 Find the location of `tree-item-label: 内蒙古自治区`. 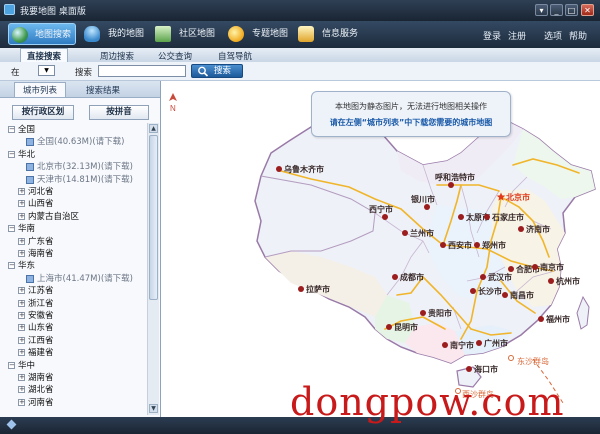

tree-item-label: 内蒙古自治区 is located at coordinates (54, 216).